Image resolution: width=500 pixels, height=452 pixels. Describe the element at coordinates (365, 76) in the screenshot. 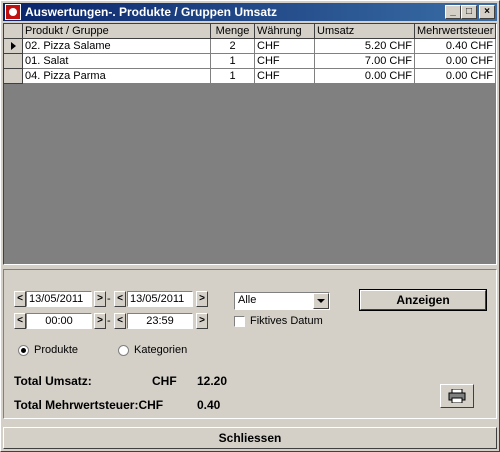

I see `cell-revenue: 0.00 CHF` at that location.